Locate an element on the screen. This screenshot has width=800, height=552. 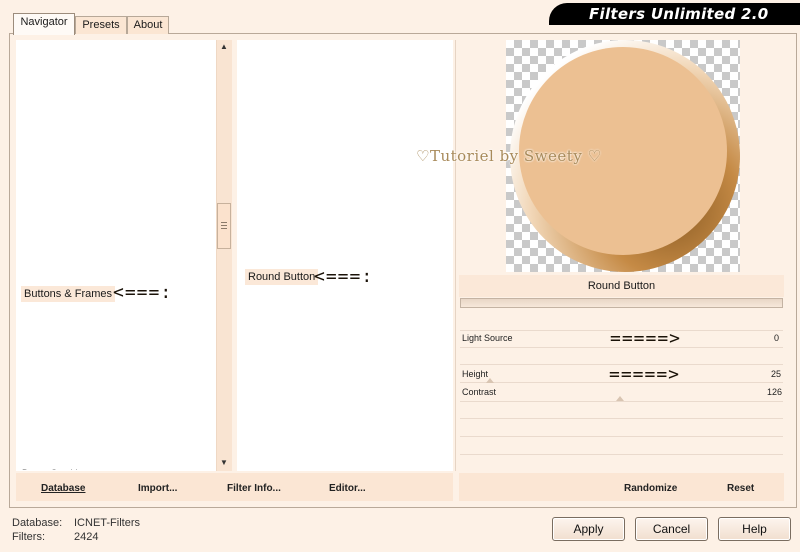
category-arrow-annotation: <===: is located at coordinates (143, 292).